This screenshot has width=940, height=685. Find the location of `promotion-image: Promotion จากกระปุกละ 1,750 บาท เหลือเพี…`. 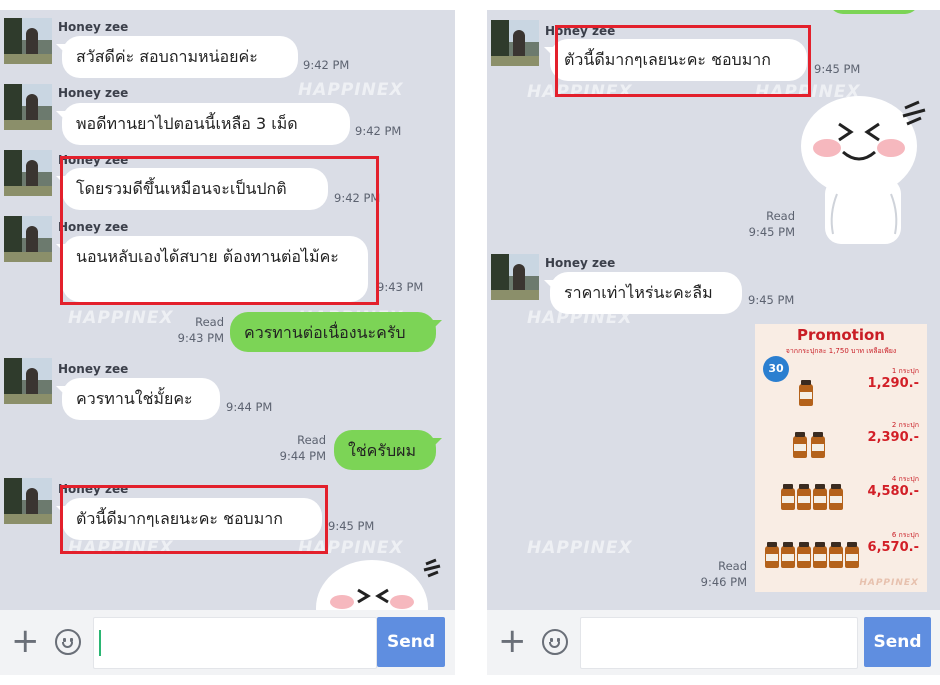

promotion-image: Promotion จากกระปุกละ 1,750 บาท เหลือเพี… is located at coordinates (841, 458).